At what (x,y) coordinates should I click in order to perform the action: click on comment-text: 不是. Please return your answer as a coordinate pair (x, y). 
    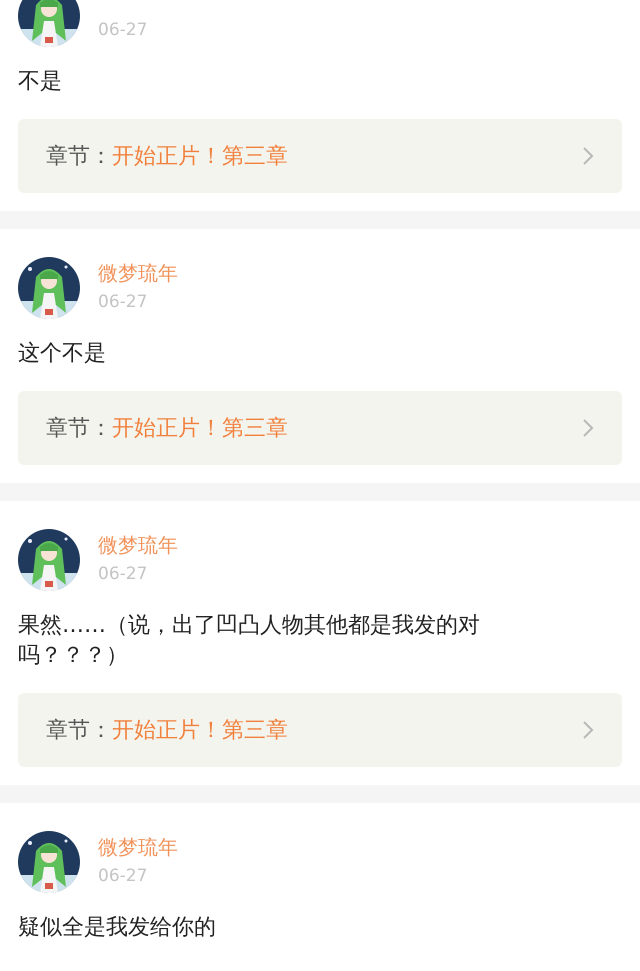
    Looking at the image, I should click on (40, 82).